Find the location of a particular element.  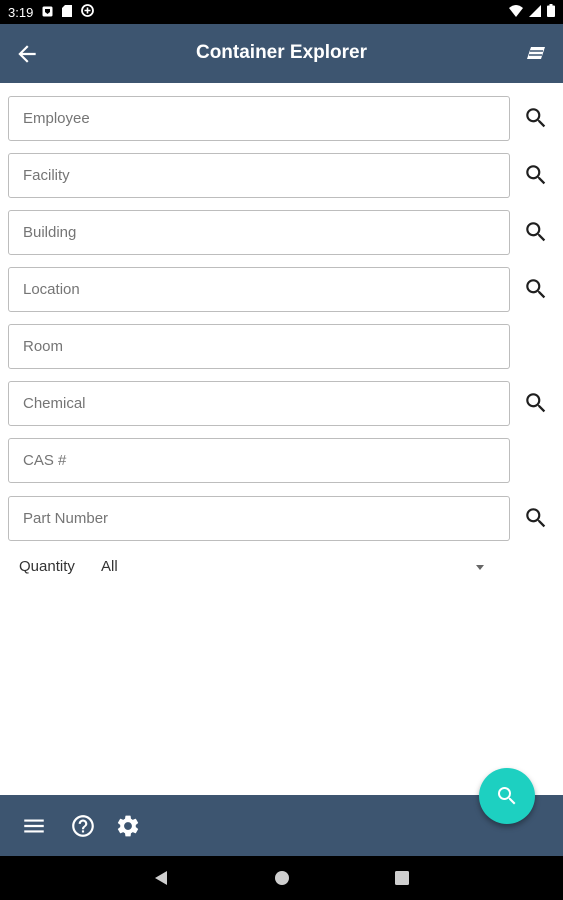

part-number-field is located at coordinates (259, 518).